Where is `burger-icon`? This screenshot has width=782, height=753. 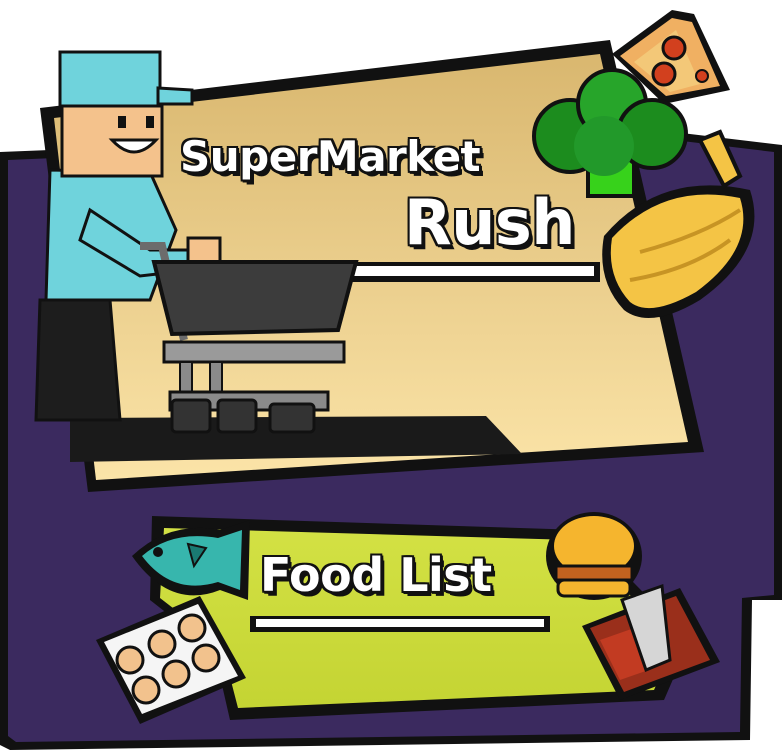
burger-icon is located at coordinates (594, 556).